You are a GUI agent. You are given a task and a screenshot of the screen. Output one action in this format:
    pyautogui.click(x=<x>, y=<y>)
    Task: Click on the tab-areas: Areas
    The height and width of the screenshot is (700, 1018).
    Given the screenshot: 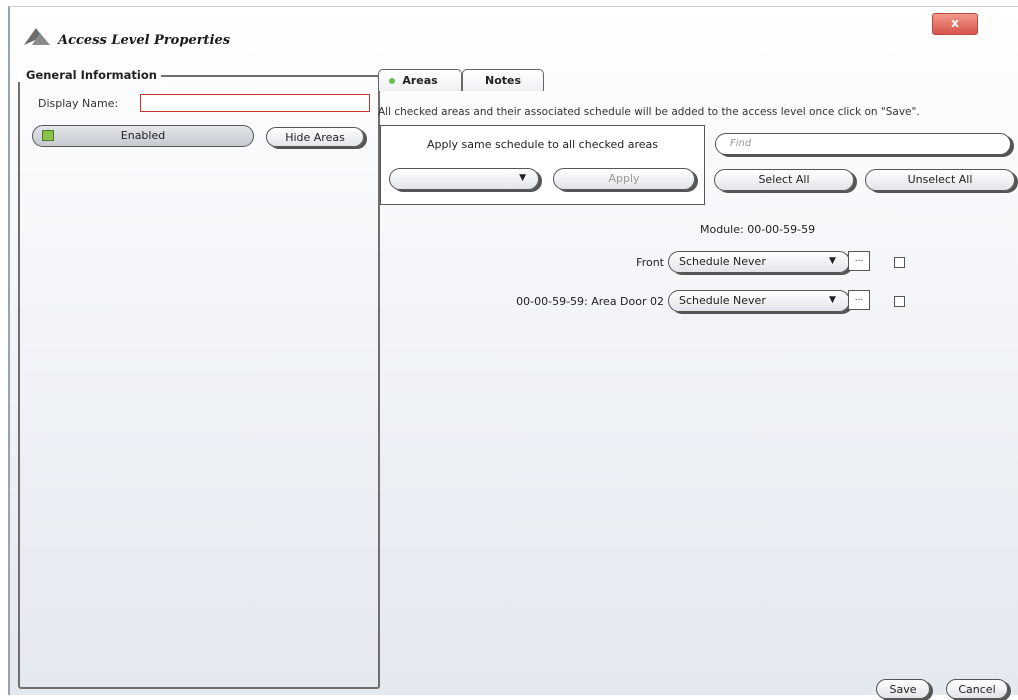 What is the action you would take?
    pyautogui.click(x=420, y=80)
    